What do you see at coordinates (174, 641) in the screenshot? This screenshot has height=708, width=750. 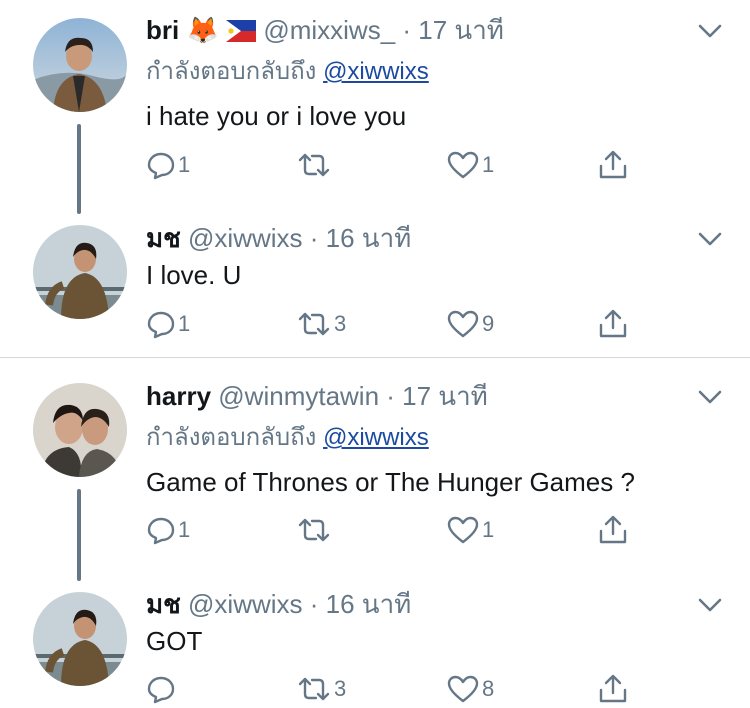 I see `tweet-text: GOT` at bounding box center [174, 641].